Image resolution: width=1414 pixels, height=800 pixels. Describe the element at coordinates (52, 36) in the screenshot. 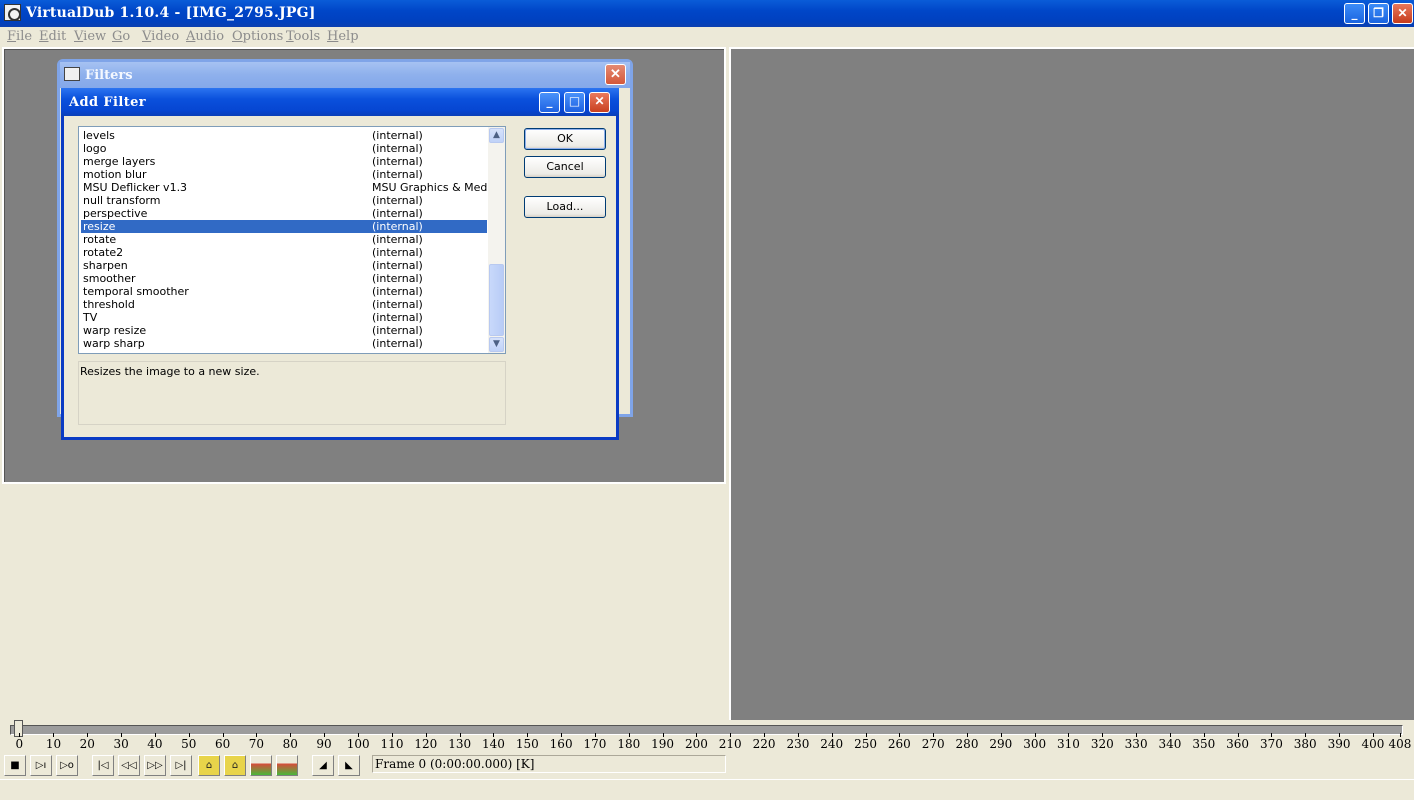

I see `menu-edit: Edit` at that location.